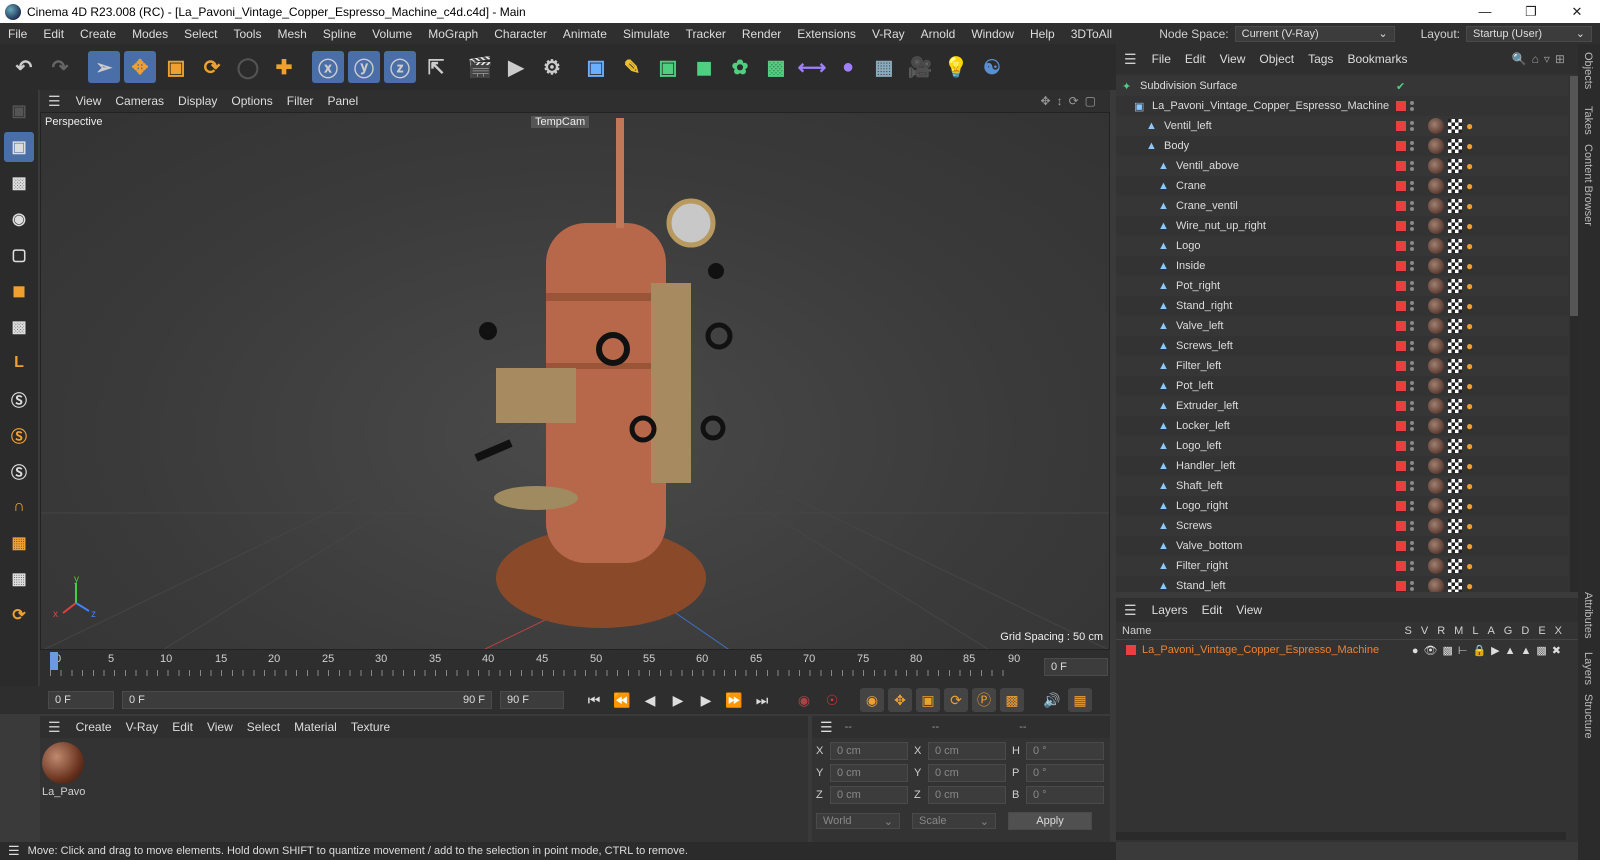 The width and height of the screenshot is (1600, 860). I want to click on current-frame-field: 0 F, so click(1076, 667).